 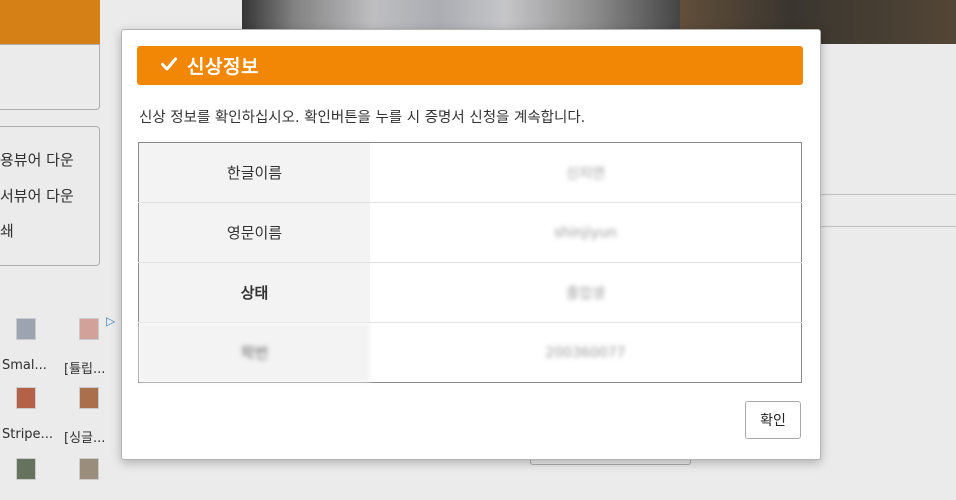 I want to click on dialog-description: 신상 정보를 확인하십시오. 확인버튼을 누를 시 증명서 신청을 계속합니다., so click(x=362, y=118).